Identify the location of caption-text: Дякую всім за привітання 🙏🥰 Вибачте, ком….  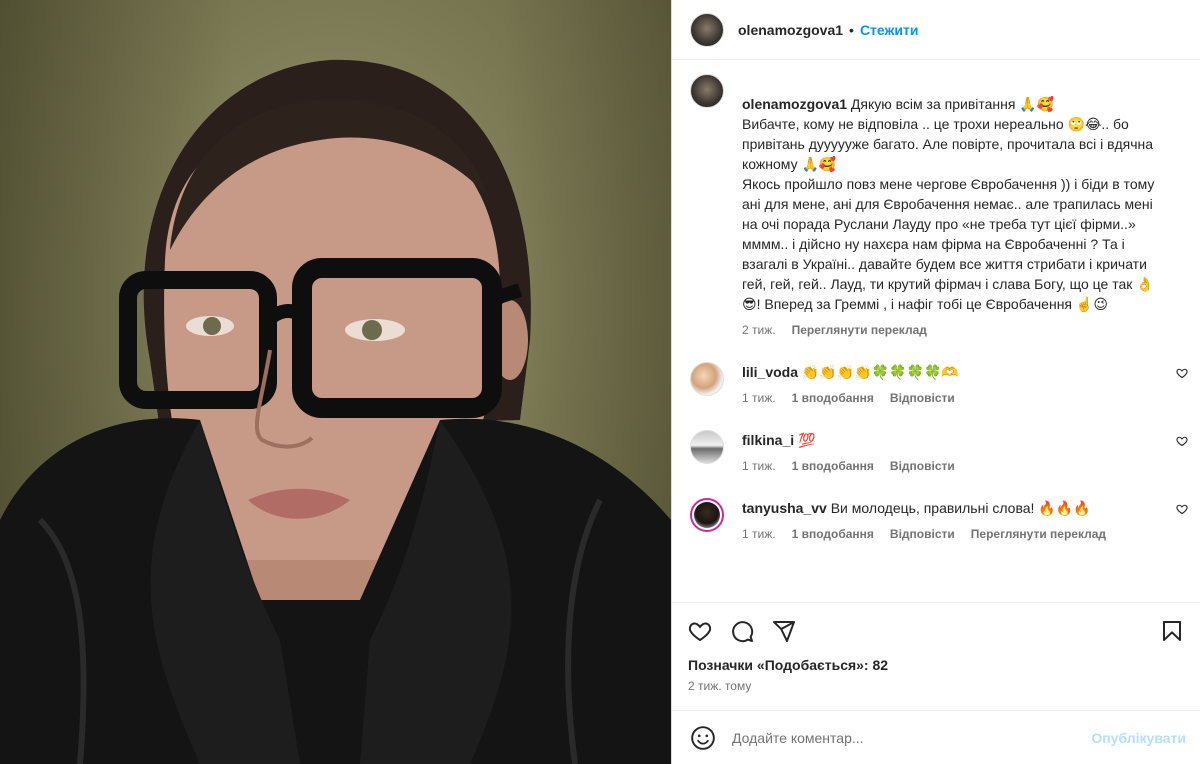
(948, 204).